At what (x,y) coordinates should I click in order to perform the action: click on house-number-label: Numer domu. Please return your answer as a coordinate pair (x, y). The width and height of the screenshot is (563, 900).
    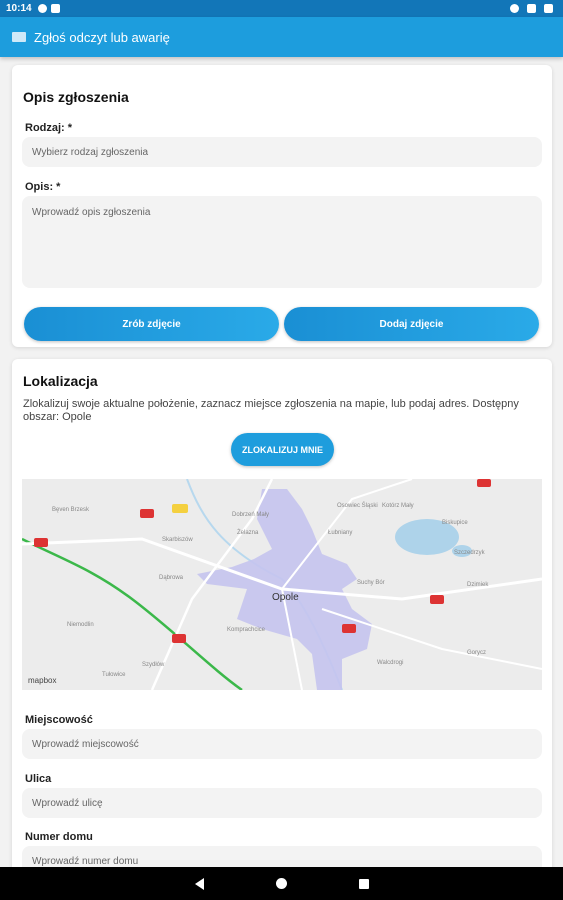
    Looking at the image, I should click on (59, 837).